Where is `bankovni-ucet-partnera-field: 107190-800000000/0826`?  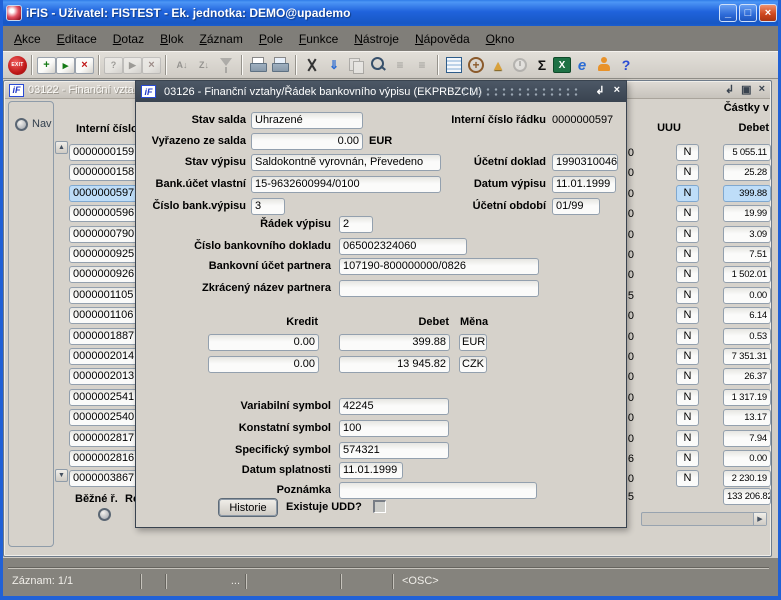 bankovni-ucet-partnera-field: 107190-800000000/0826 is located at coordinates (439, 266).